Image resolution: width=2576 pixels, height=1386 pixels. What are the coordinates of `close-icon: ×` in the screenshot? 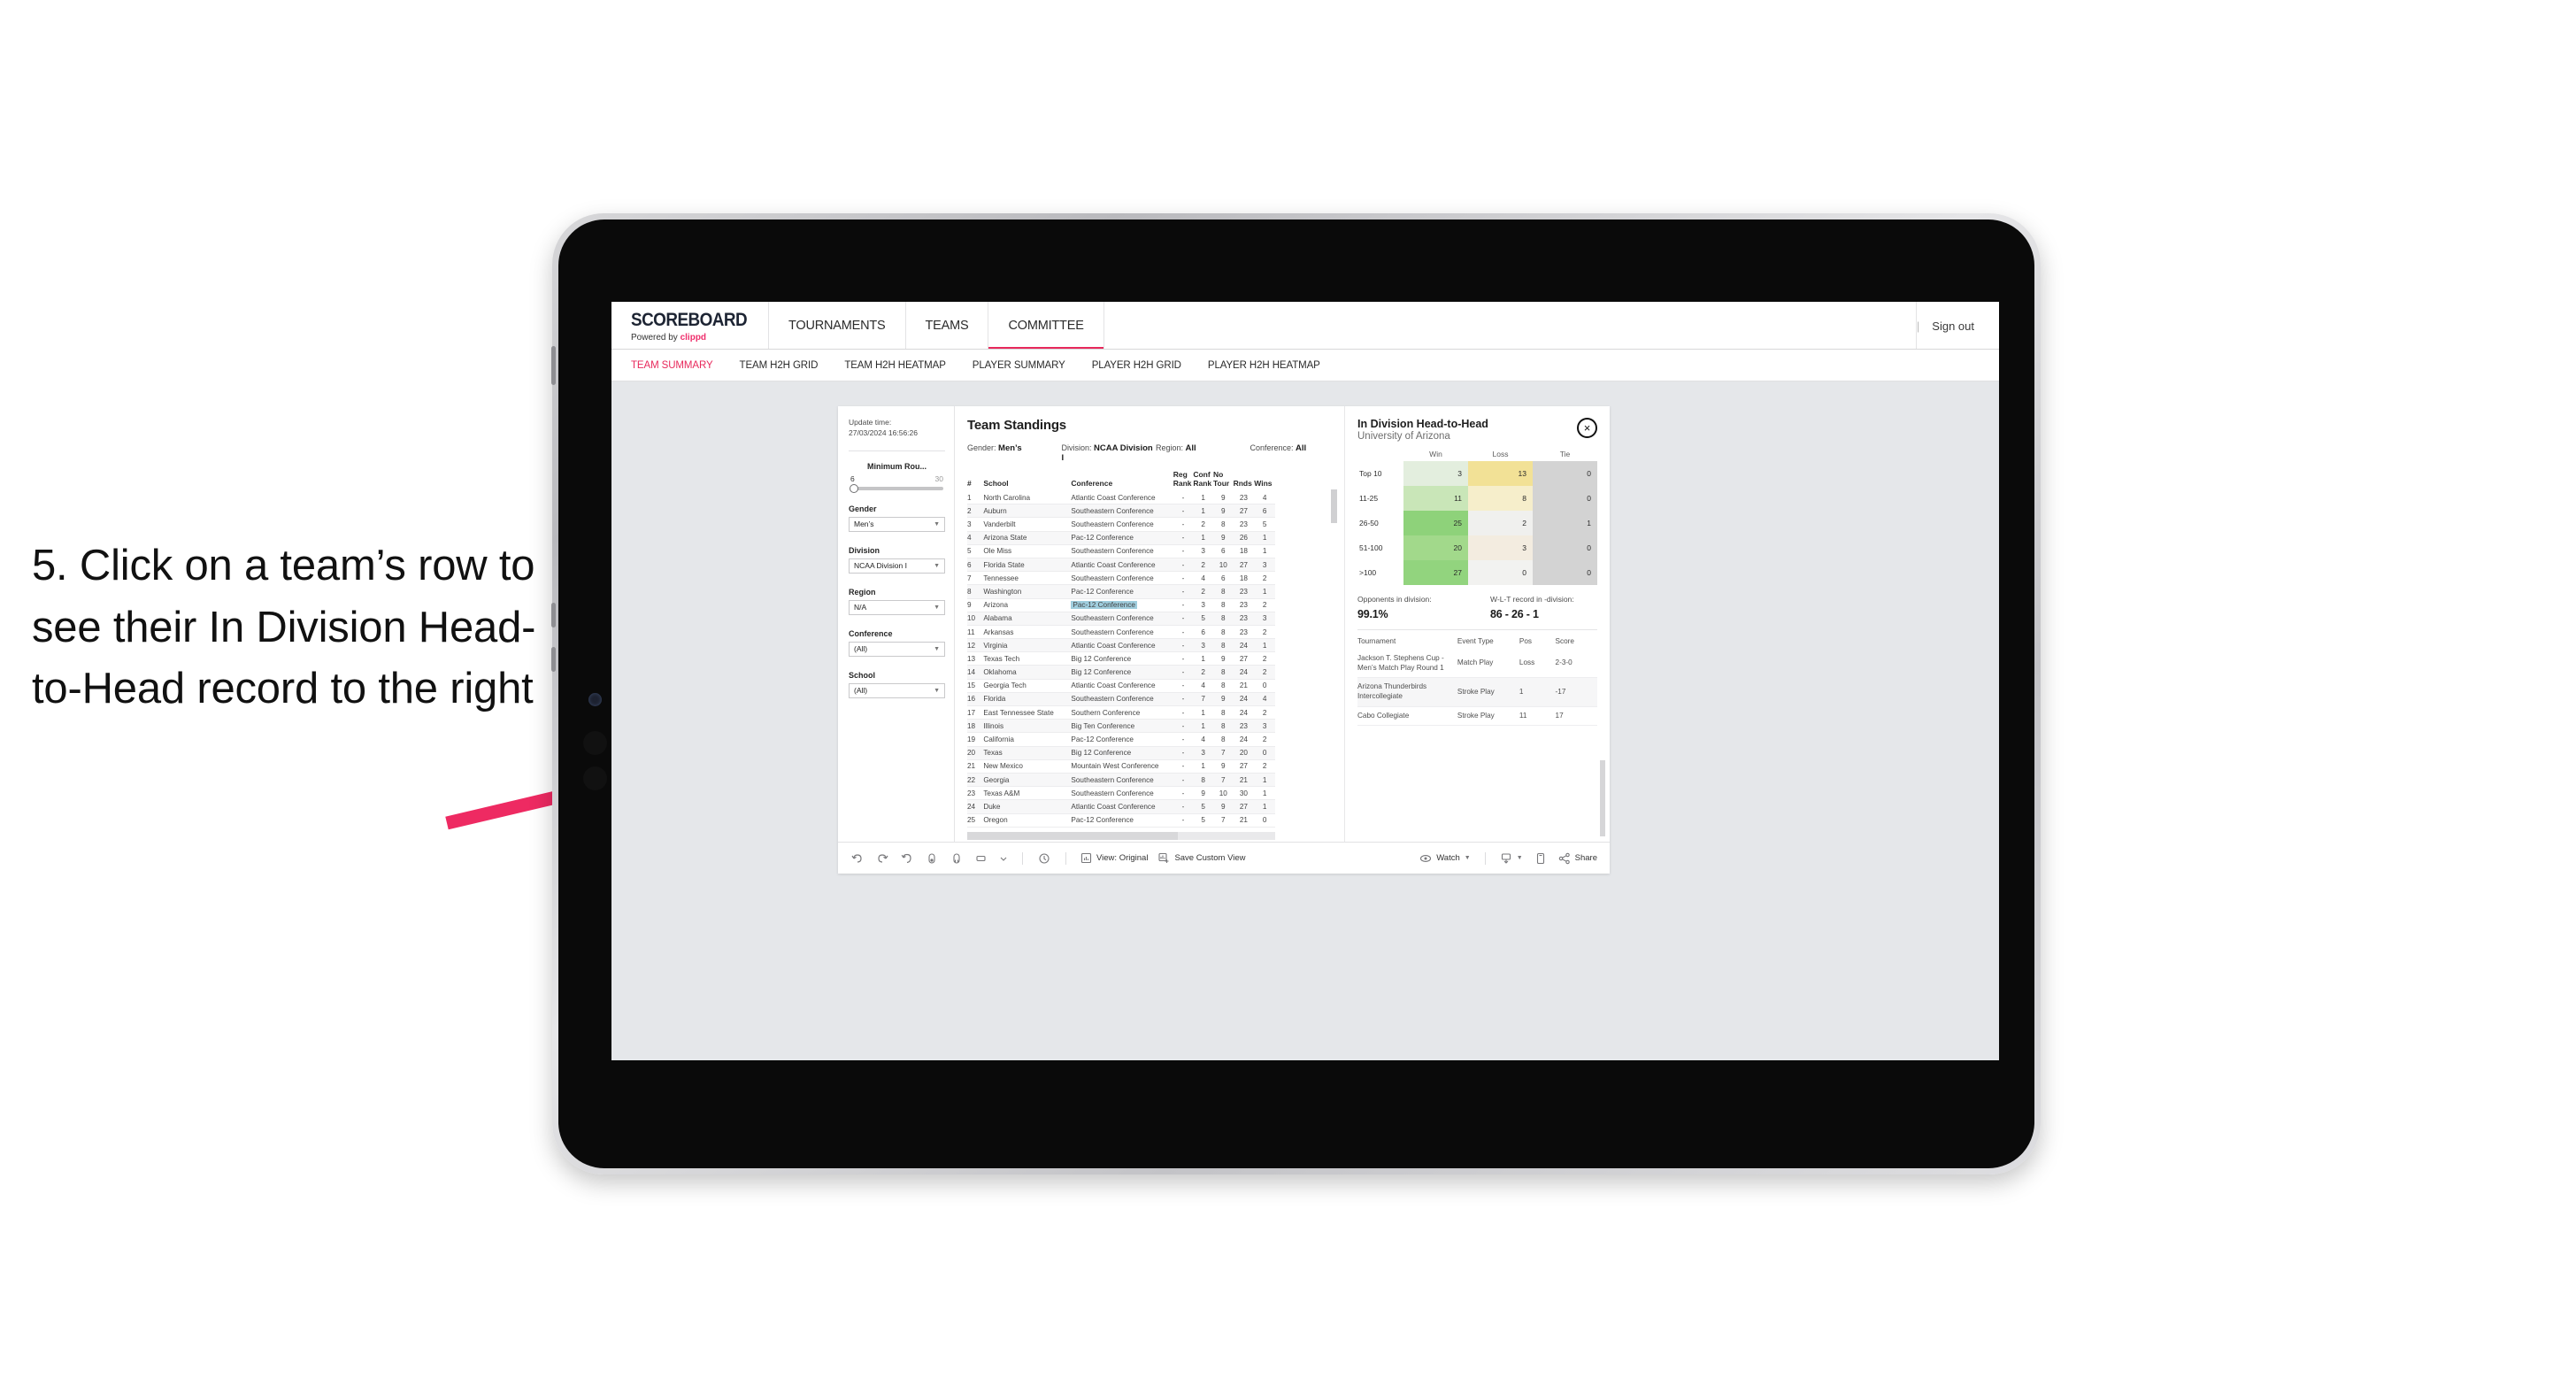 It's located at (1587, 428).